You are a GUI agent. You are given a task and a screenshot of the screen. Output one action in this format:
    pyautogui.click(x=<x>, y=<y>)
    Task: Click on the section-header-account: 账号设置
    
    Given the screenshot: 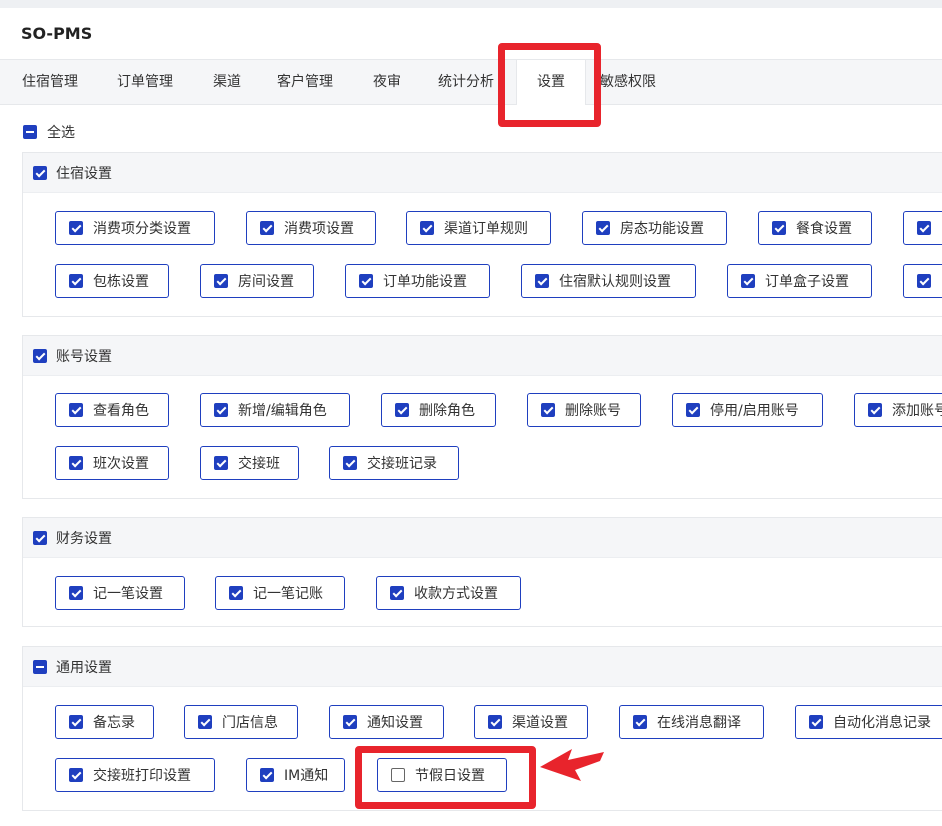 What is the action you would take?
    pyautogui.click(x=482, y=356)
    